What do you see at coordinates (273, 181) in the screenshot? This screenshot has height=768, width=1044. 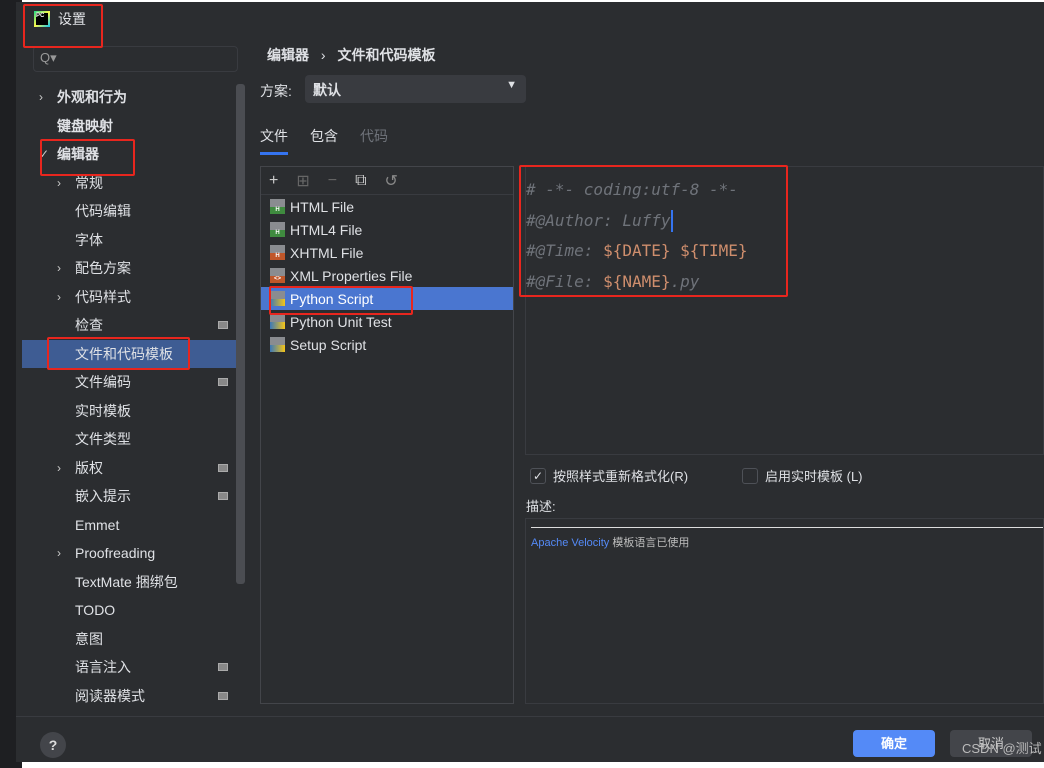 I see `add-icon: +` at bounding box center [273, 181].